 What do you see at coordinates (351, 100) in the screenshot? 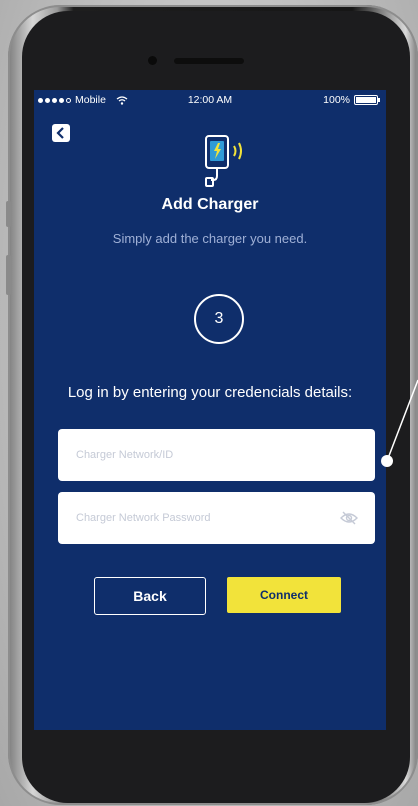
I see `status-right: 100%` at bounding box center [351, 100].